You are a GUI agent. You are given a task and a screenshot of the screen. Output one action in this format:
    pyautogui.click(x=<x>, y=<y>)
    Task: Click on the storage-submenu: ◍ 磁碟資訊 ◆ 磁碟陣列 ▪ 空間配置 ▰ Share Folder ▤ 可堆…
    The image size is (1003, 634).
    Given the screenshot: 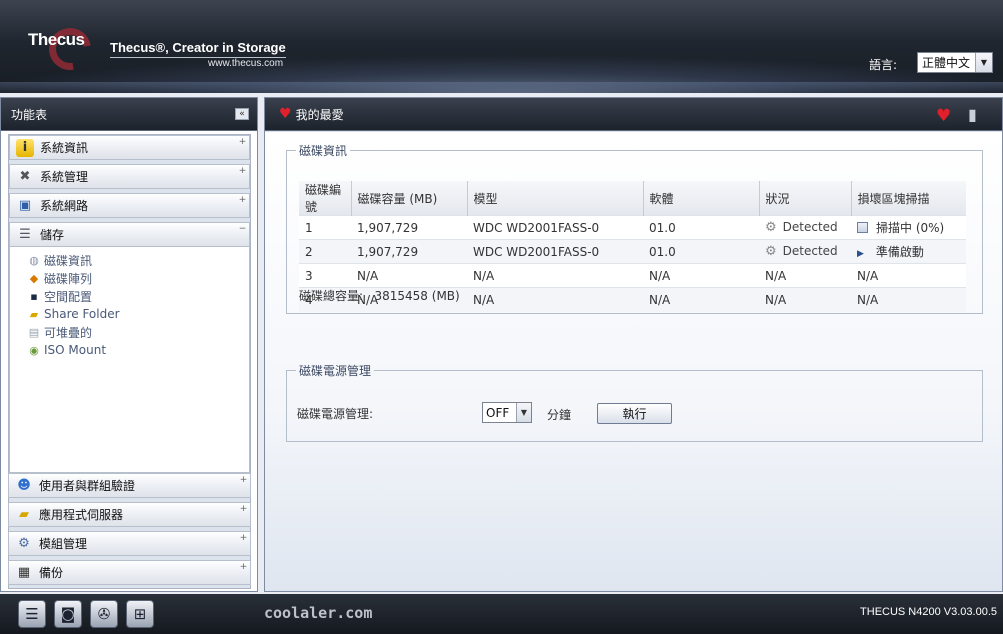 What is the action you would take?
    pyautogui.click(x=129, y=360)
    